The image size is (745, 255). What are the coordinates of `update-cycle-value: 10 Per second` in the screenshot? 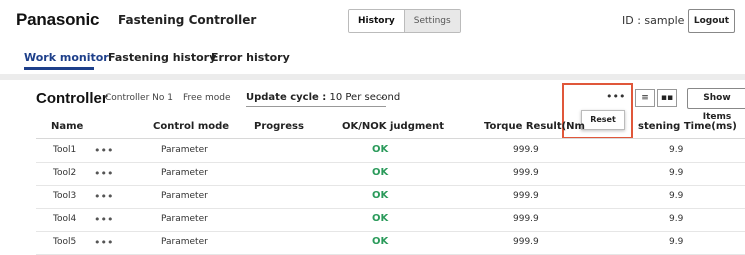 It's located at (365, 97).